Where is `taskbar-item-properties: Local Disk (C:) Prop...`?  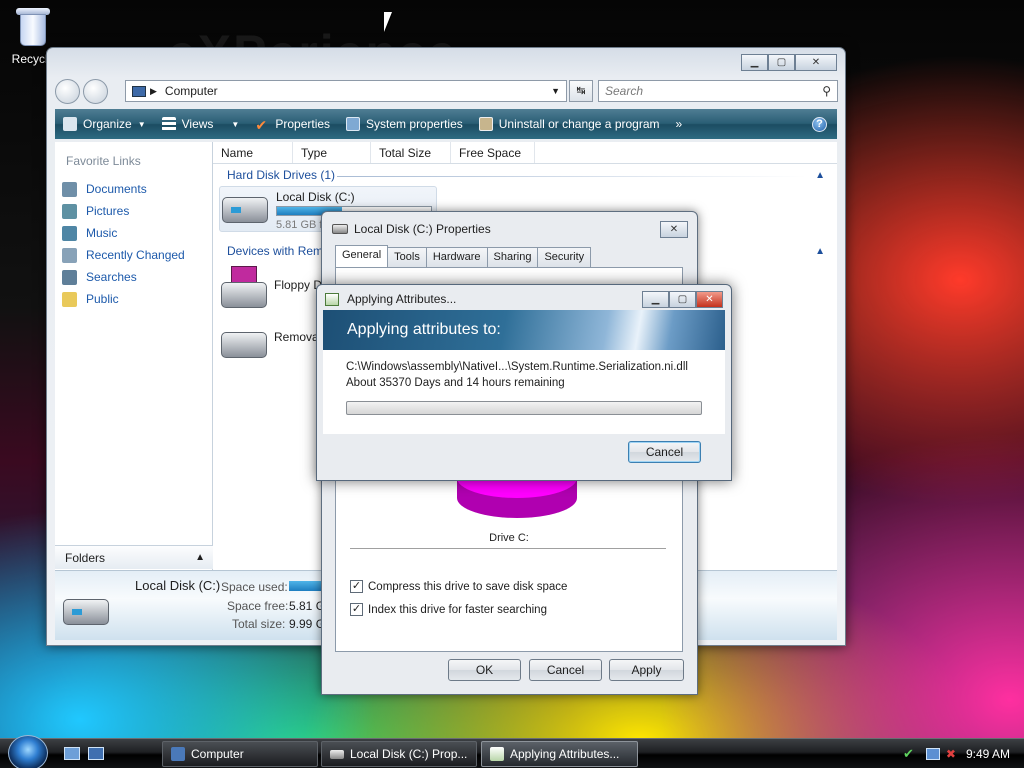
taskbar-item-properties: Local Disk (C:) Prop... is located at coordinates (399, 754).